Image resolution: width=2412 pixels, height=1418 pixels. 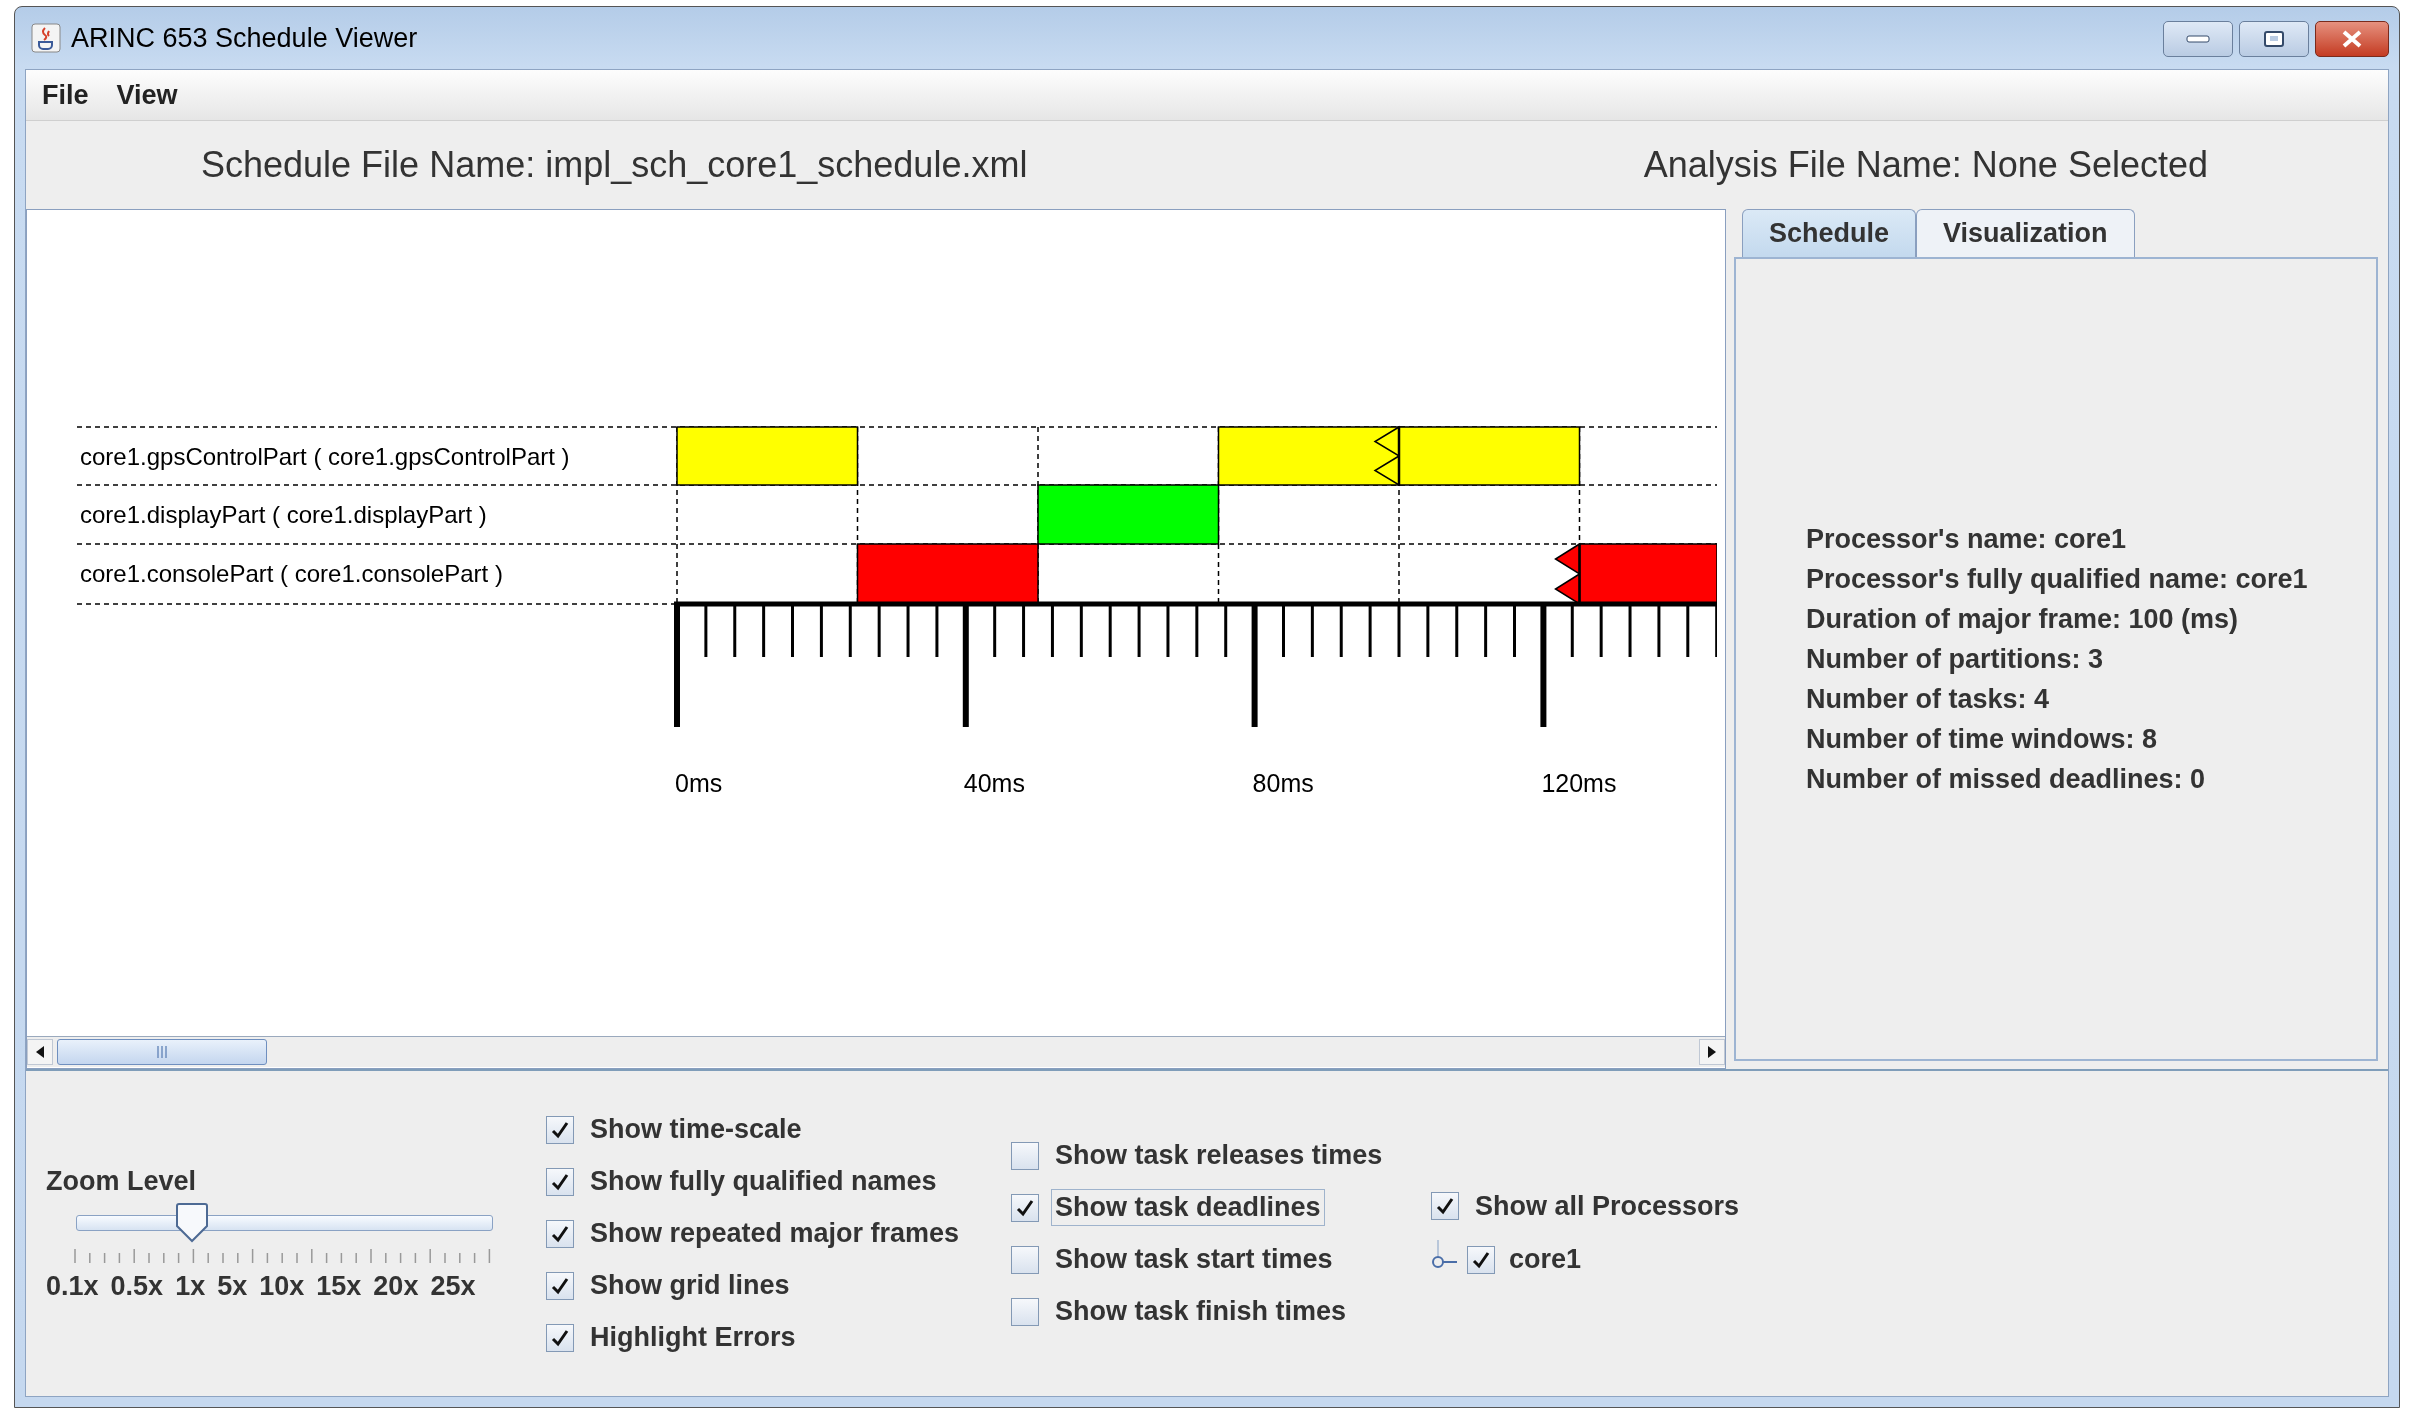 I want to click on info-text: Number of partitions: 3, so click(x=1955, y=659).